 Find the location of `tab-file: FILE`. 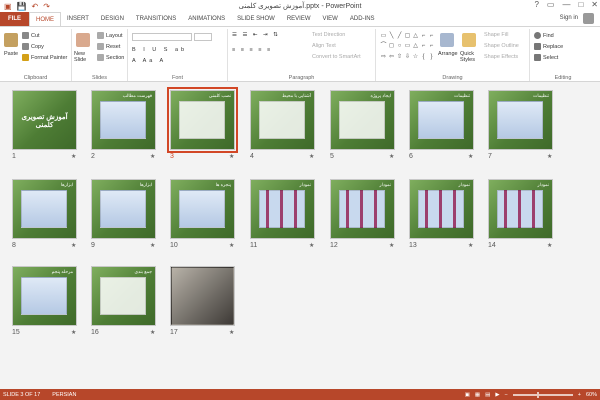

tab-file: FILE is located at coordinates (14, 19).